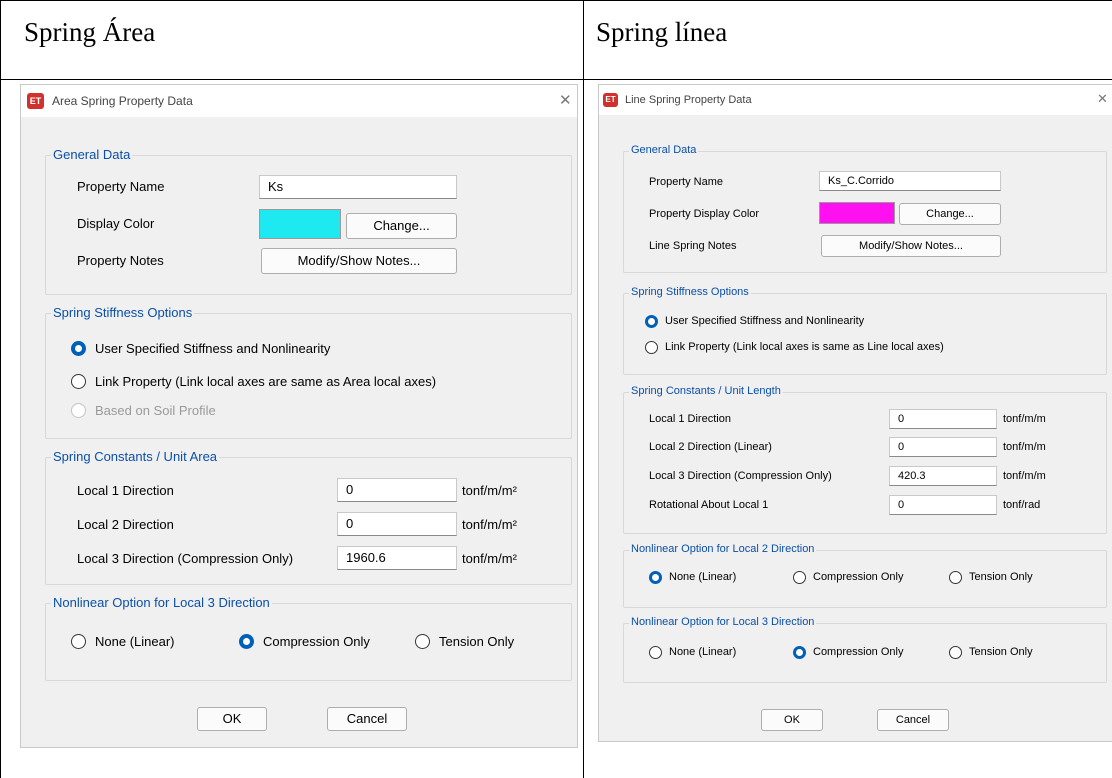  Describe the element at coordinates (1001, 577) in the screenshot. I see `l2-tension-only-label: Tension Only` at that location.